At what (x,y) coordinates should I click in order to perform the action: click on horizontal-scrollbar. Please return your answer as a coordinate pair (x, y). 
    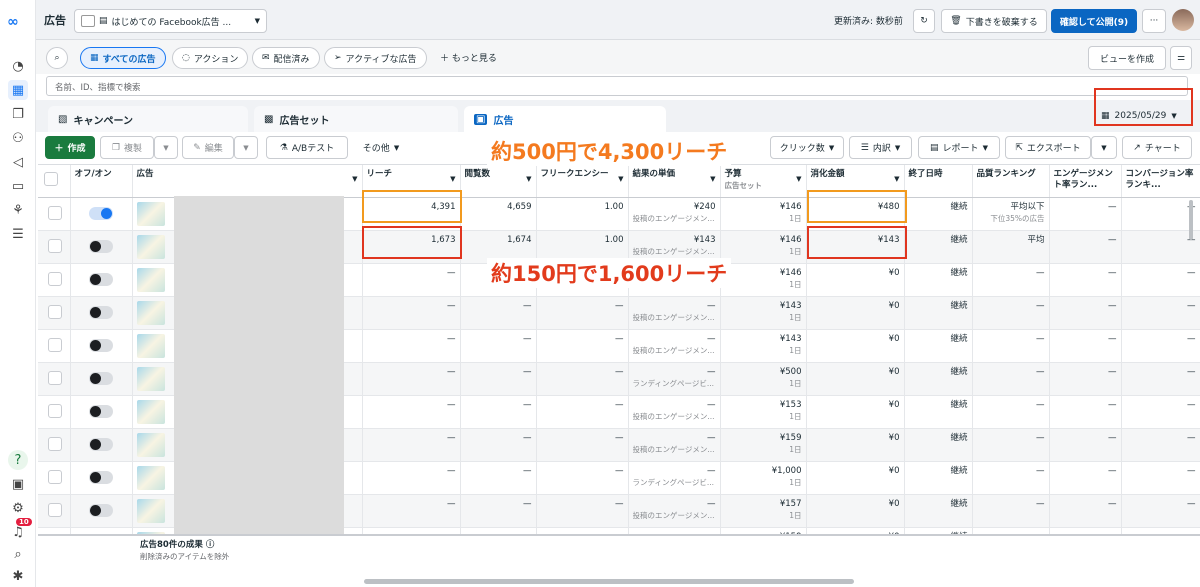
    Looking at the image, I should click on (609, 581).